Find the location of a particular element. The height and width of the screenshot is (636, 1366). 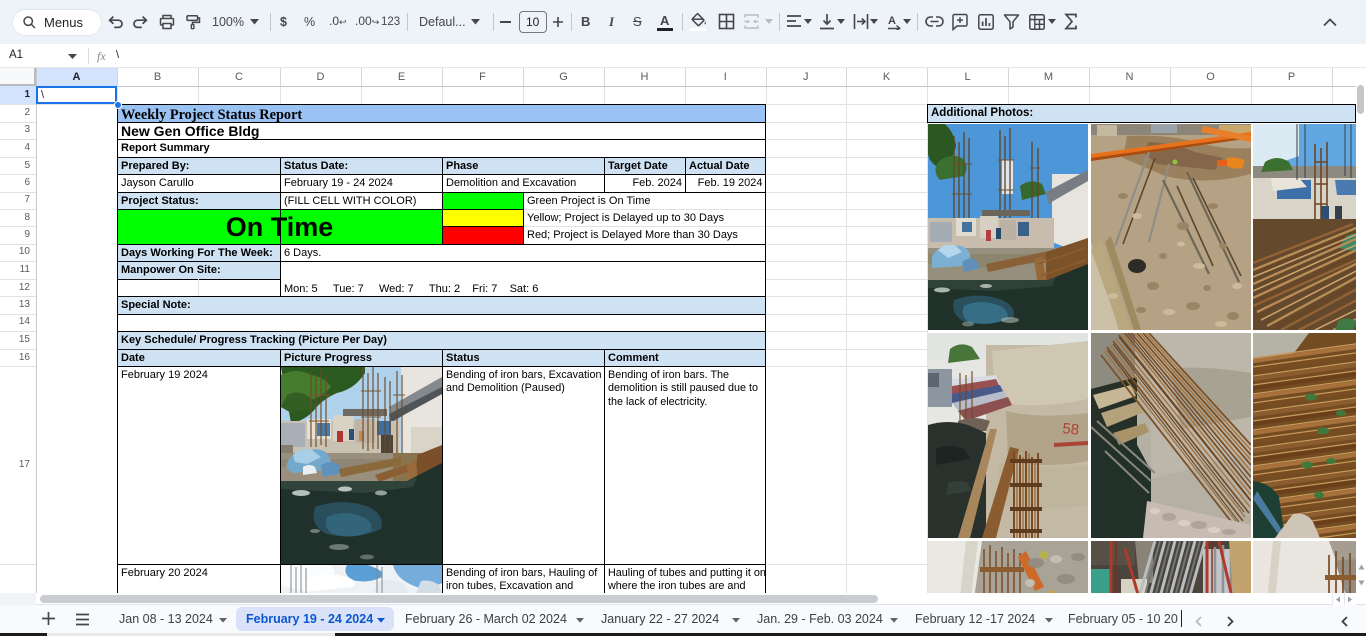

svg-text: 58 is located at coordinates (1071, 429).